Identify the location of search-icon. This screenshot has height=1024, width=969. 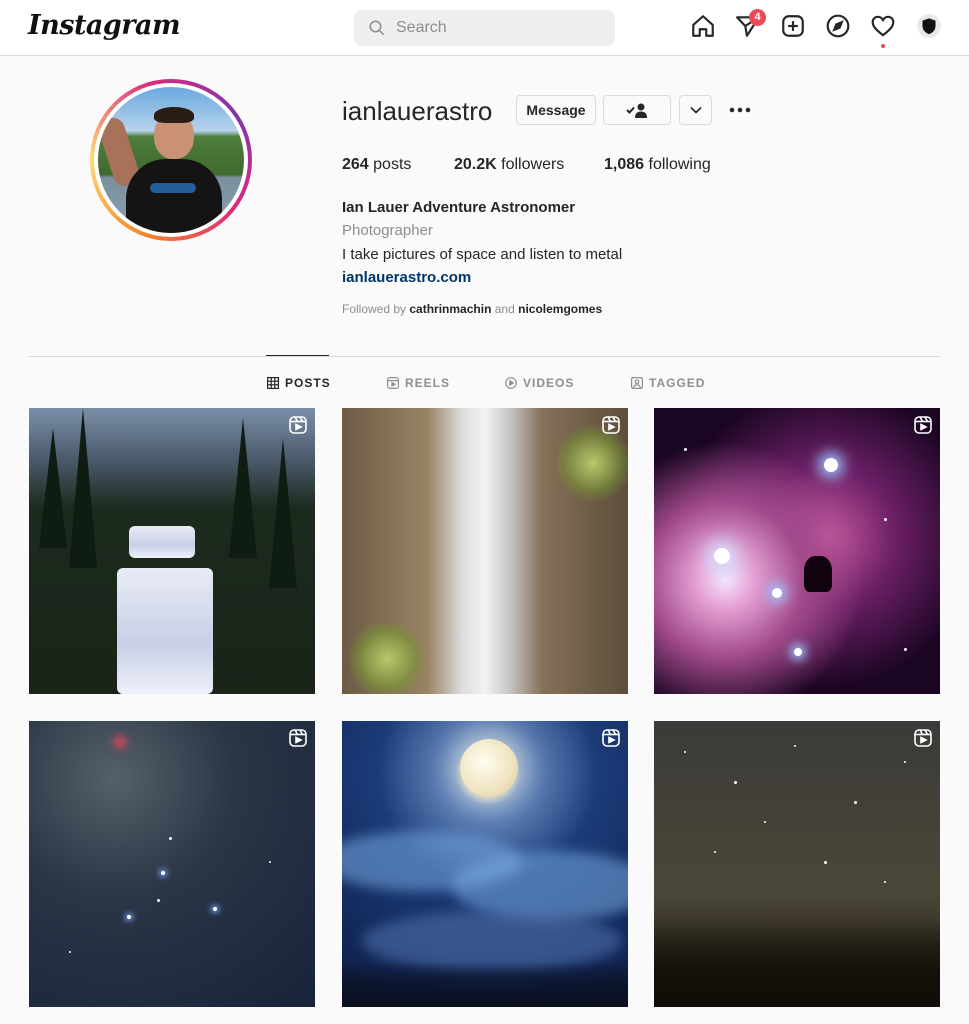
(377, 28).